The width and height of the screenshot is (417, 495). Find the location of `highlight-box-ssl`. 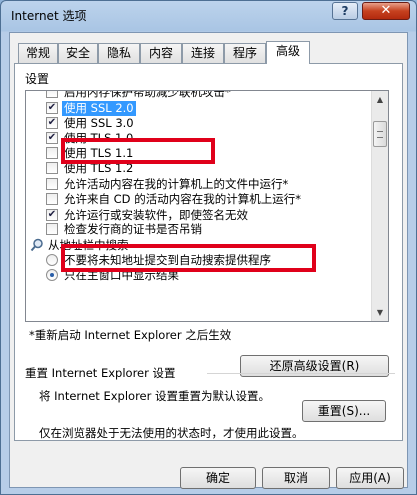

highlight-box-ssl is located at coordinates (138, 151).